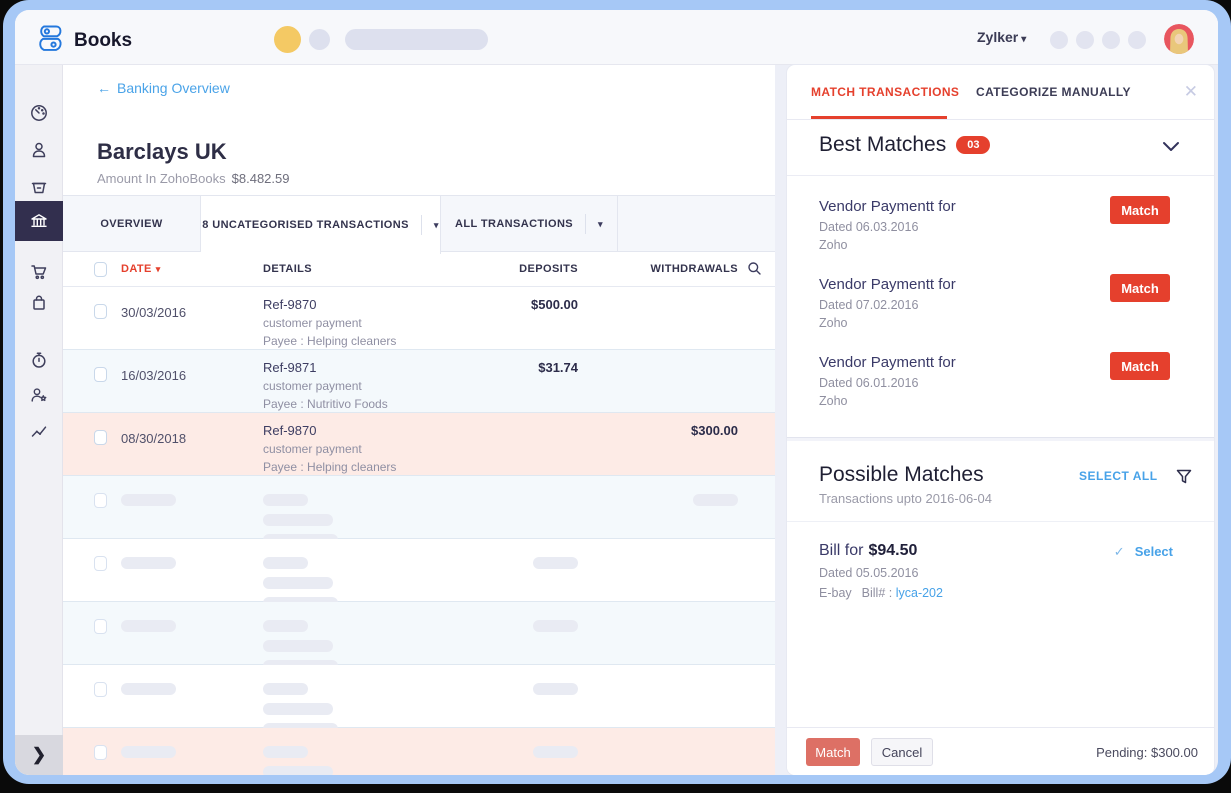  Describe the element at coordinates (163, 88) in the screenshot. I see `back-to-banking-overview-link: ← Banking Overview` at that location.